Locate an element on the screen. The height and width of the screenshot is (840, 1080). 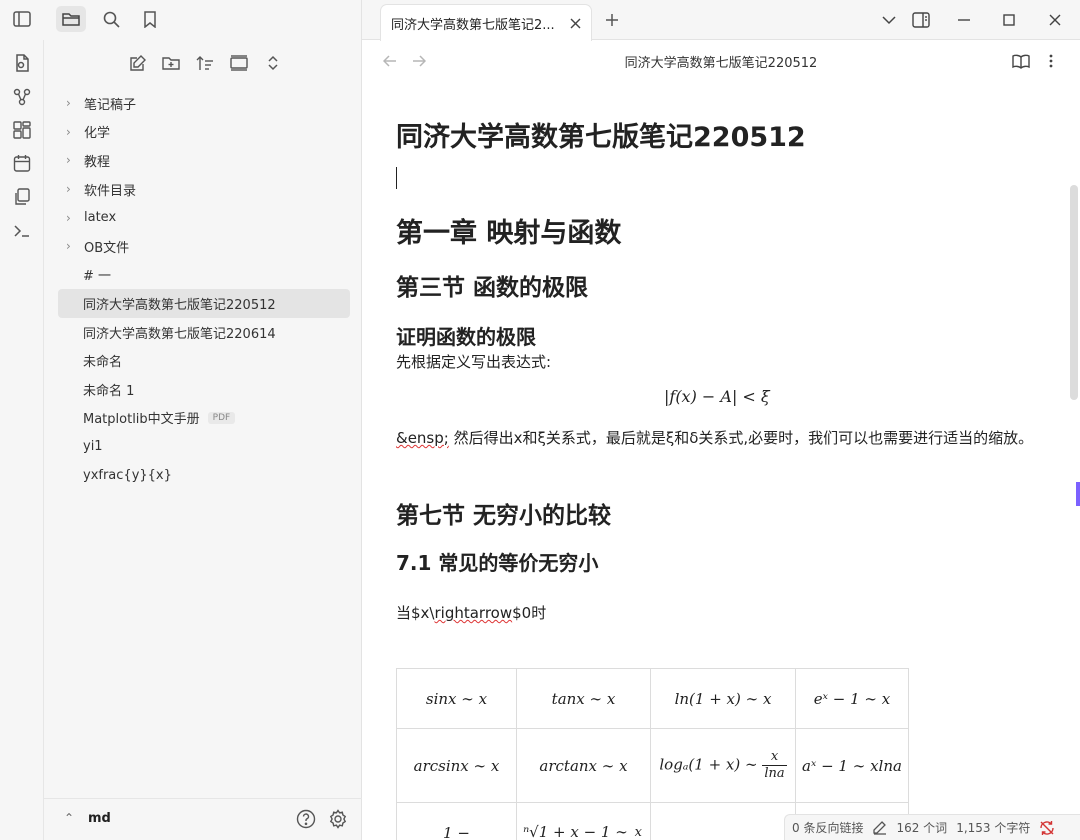
vault-name: md is located at coordinates (99, 818).